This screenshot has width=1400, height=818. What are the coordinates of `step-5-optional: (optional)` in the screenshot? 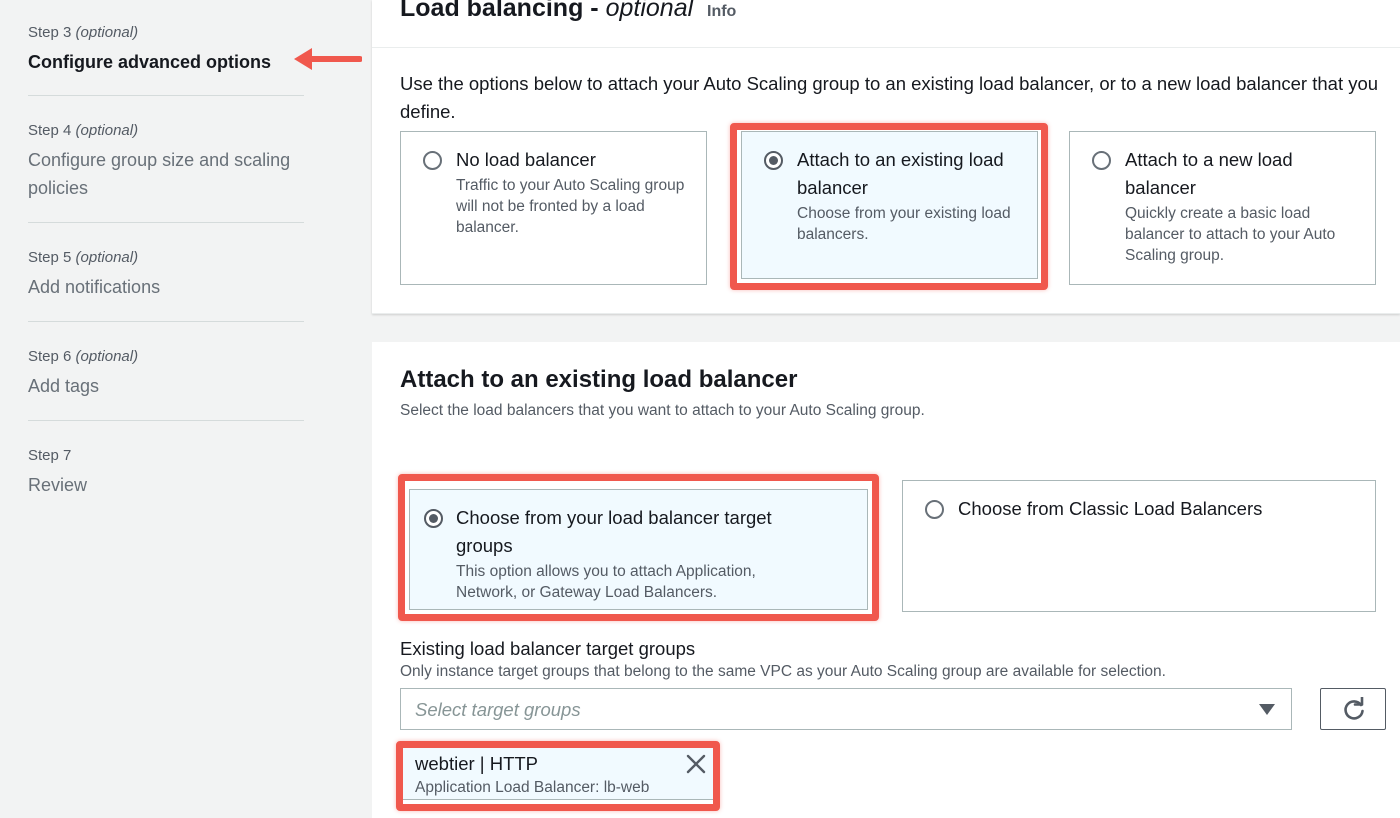 It's located at (107, 257).